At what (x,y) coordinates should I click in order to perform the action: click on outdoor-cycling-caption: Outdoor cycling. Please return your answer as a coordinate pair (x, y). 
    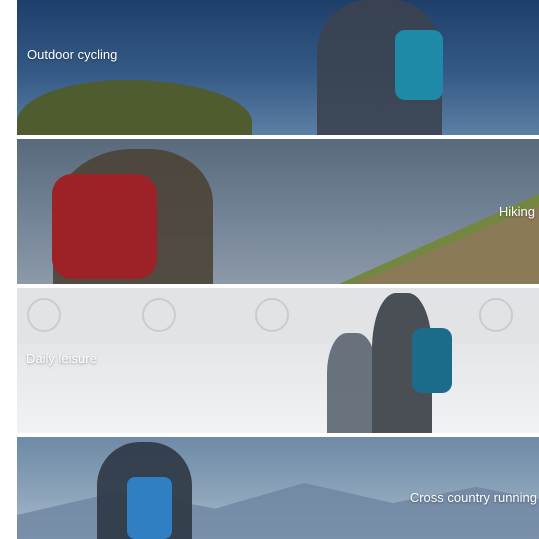
    Looking at the image, I should click on (72, 54).